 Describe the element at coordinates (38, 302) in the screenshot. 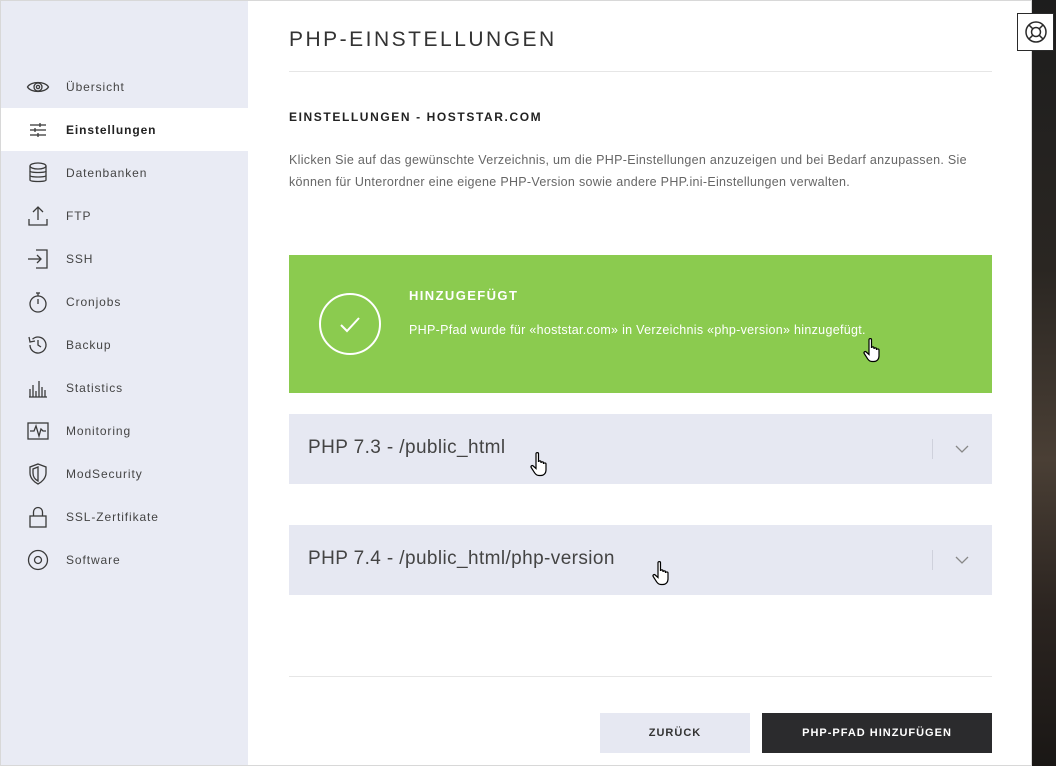

I see `stopwatch-icon` at that location.